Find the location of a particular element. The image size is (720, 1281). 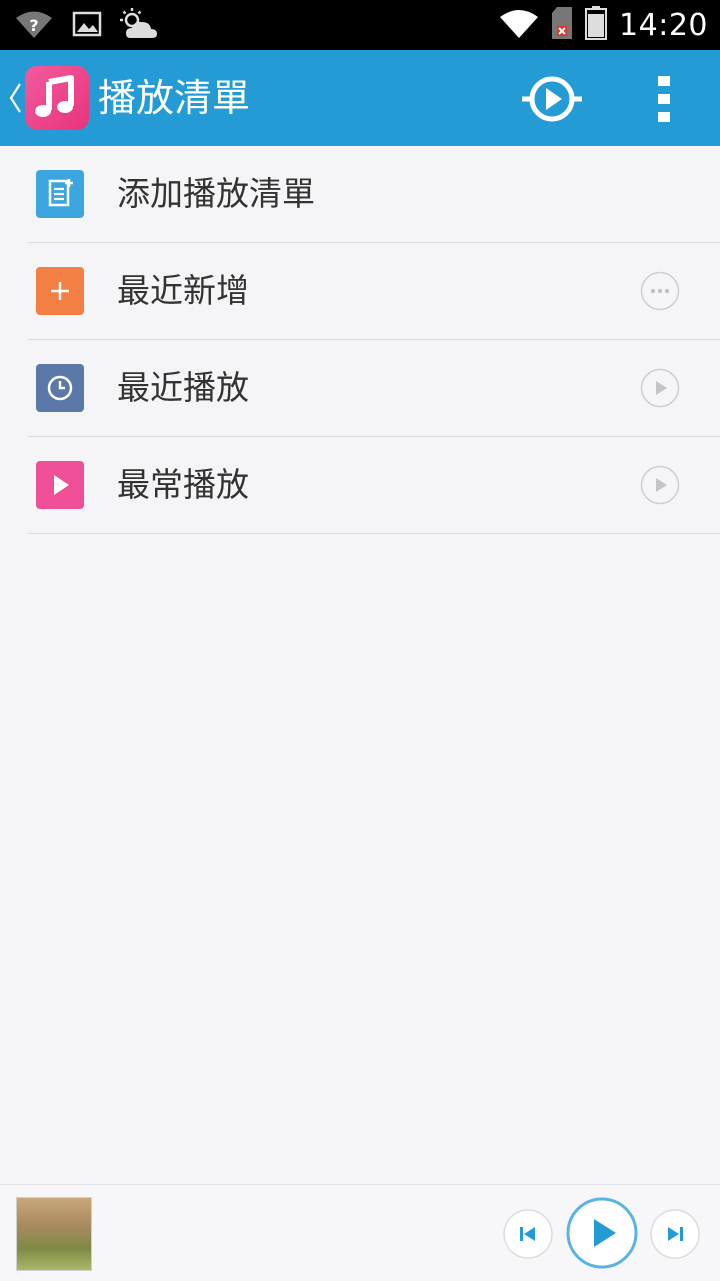

play-mode-icon is located at coordinates (552, 99).